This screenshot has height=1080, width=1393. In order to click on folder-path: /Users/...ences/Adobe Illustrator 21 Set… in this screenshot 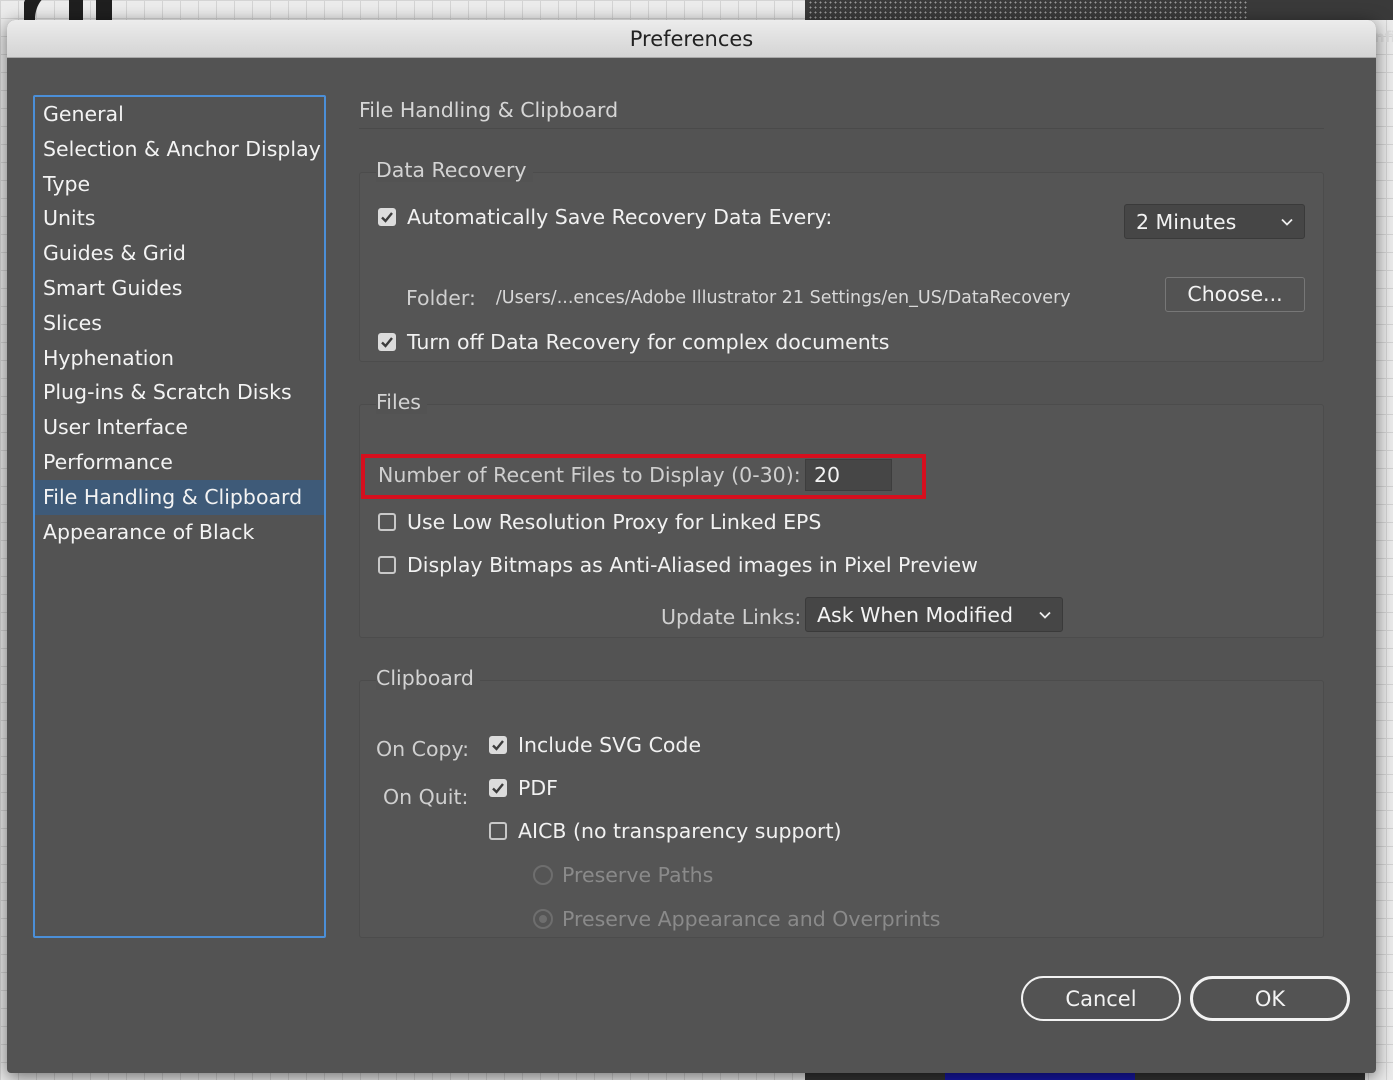, I will do `click(783, 298)`.